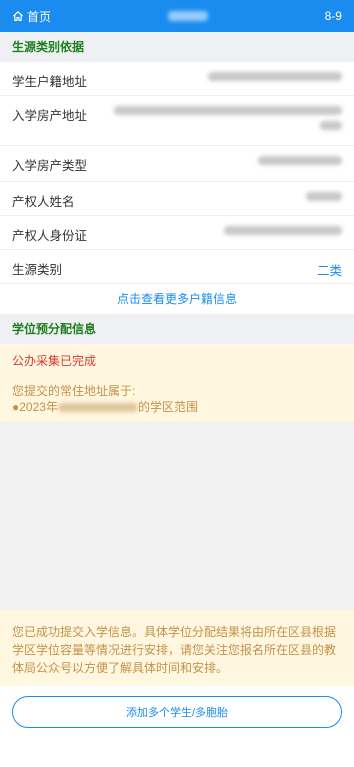 This screenshot has height=767, width=354. Describe the element at coordinates (187, 16) in the screenshot. I see `page-title-redacted` at that location.